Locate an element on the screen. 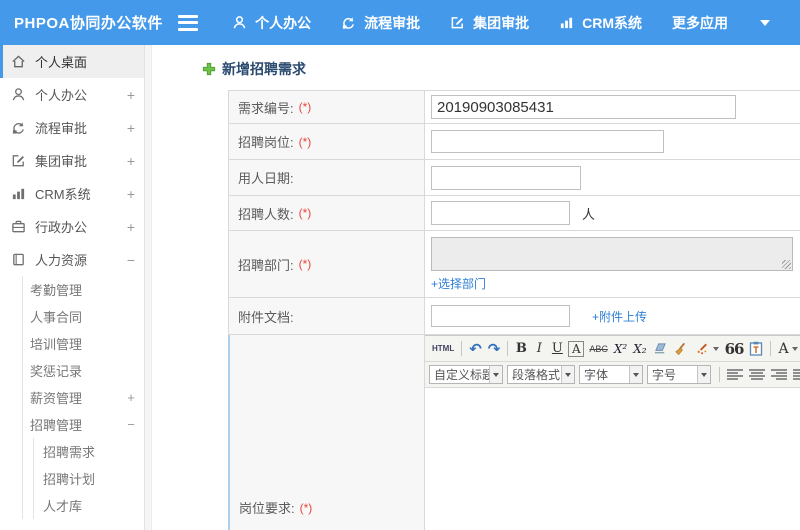  form-row-attachment: 附件文档: +附件上传 is located at coordinates (514, 316).